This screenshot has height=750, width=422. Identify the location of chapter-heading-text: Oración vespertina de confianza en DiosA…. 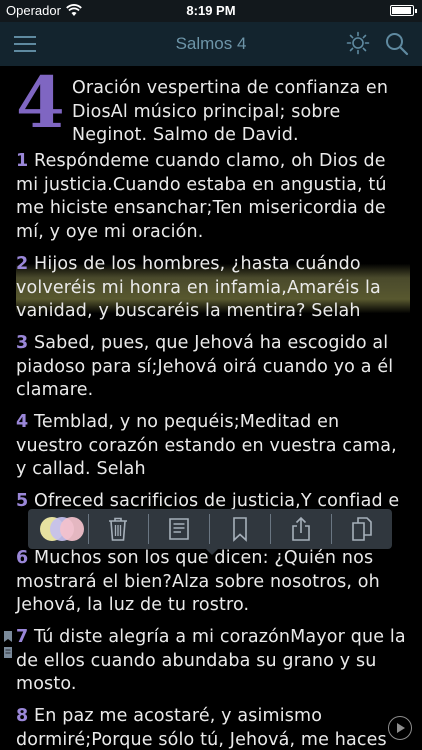
(230, 112).